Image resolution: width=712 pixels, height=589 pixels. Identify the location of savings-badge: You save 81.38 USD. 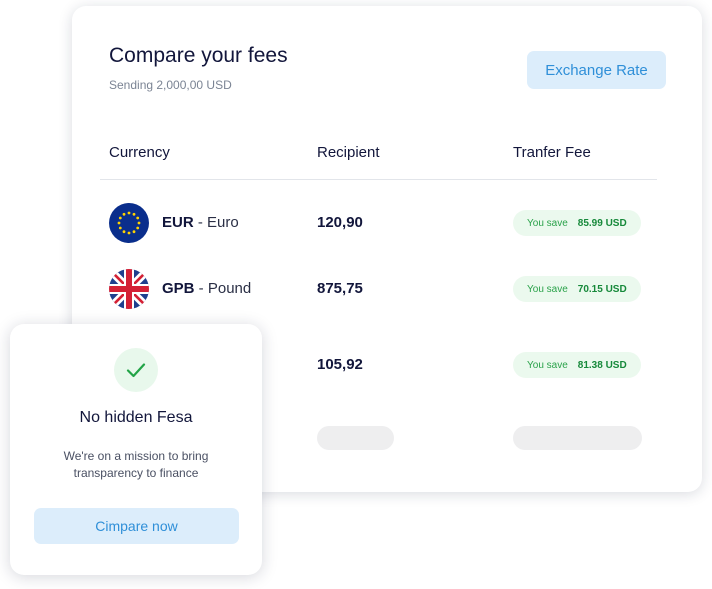
(577, 365).